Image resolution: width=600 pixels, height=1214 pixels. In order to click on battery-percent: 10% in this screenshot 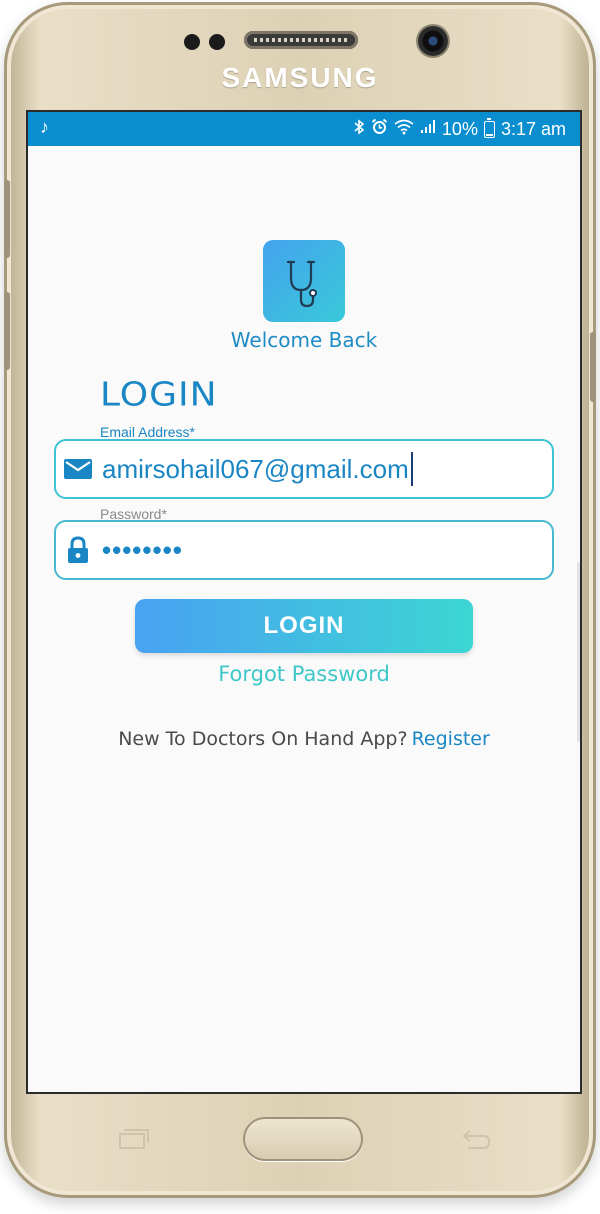, I will do `click(459, 128)`.